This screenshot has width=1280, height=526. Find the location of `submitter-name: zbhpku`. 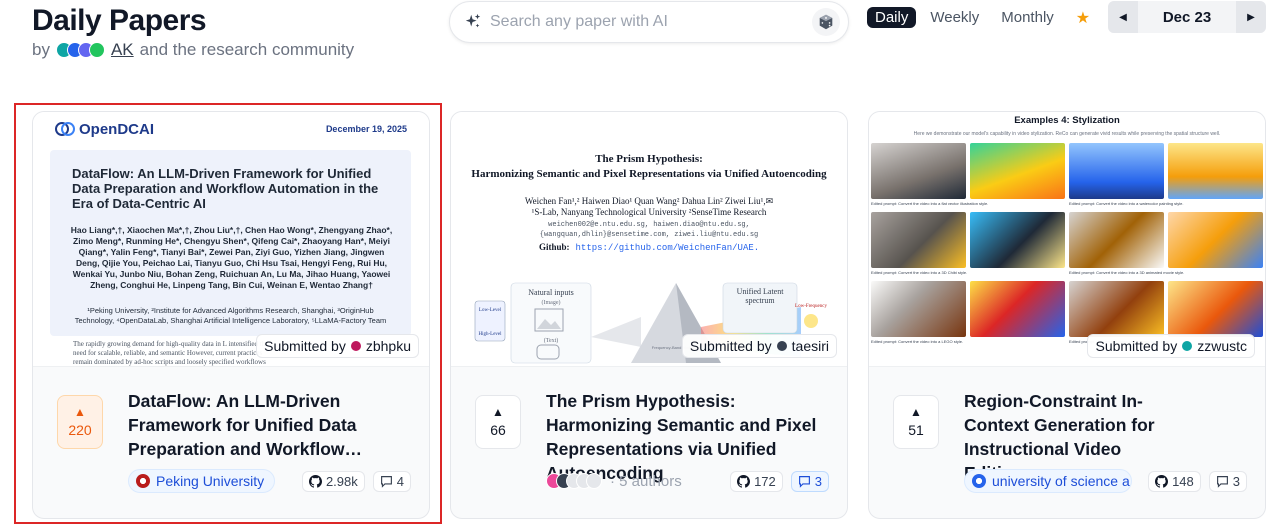

submitter-name: zbhpku is located at coordinates (388, 346).